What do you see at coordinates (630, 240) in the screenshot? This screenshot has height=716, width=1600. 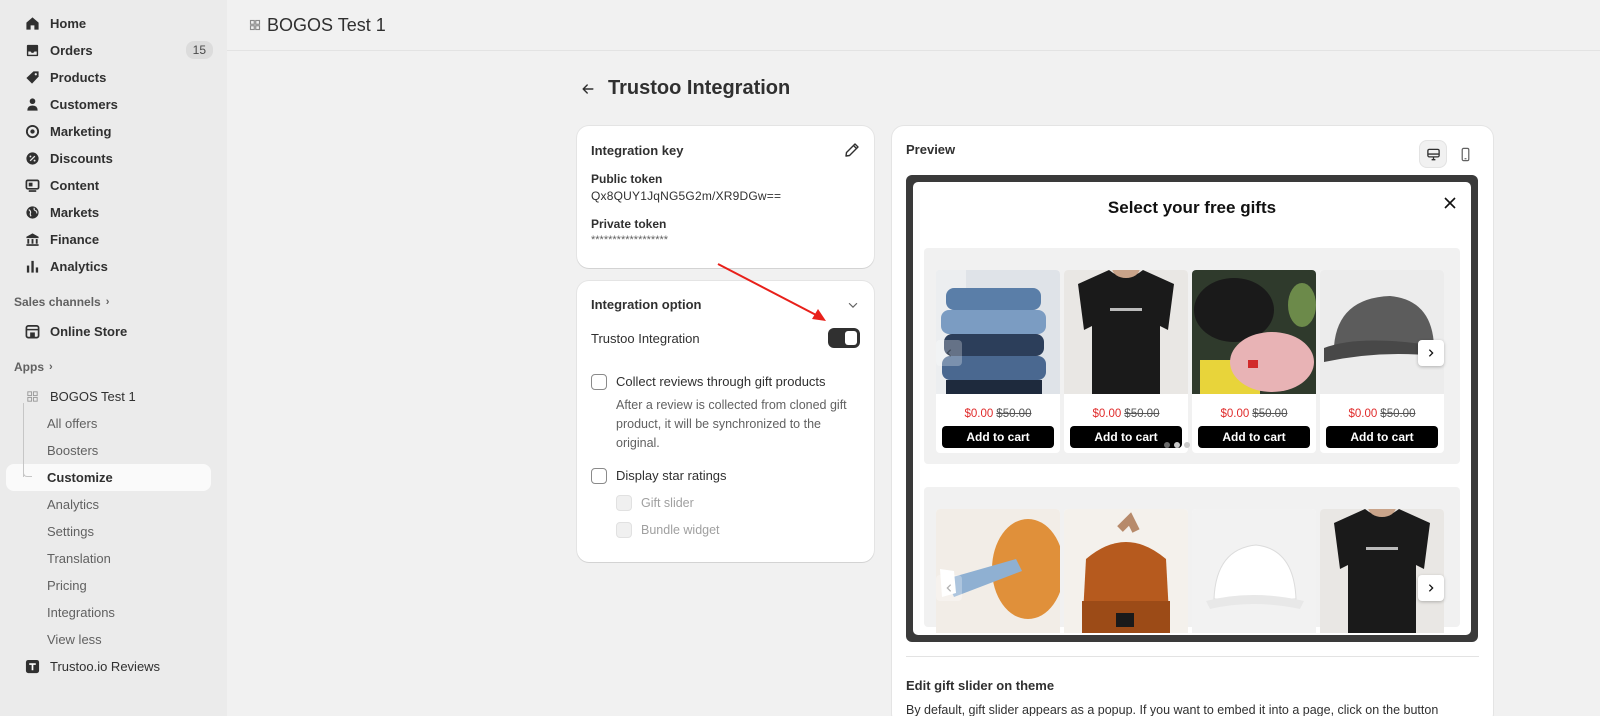 I see `private-token-value: ******************` at bounding box center [630, 240].